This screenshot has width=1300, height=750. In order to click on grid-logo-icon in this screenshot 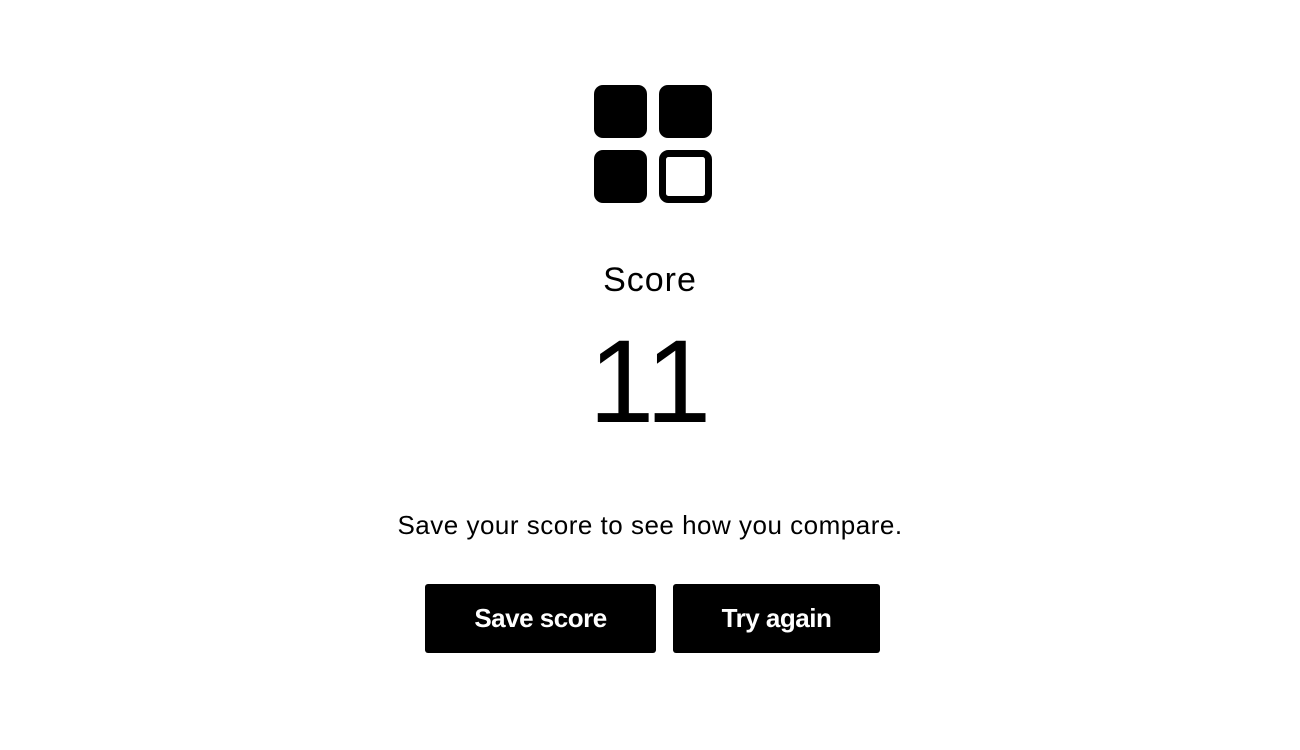, I will do `click(653, 144)`.